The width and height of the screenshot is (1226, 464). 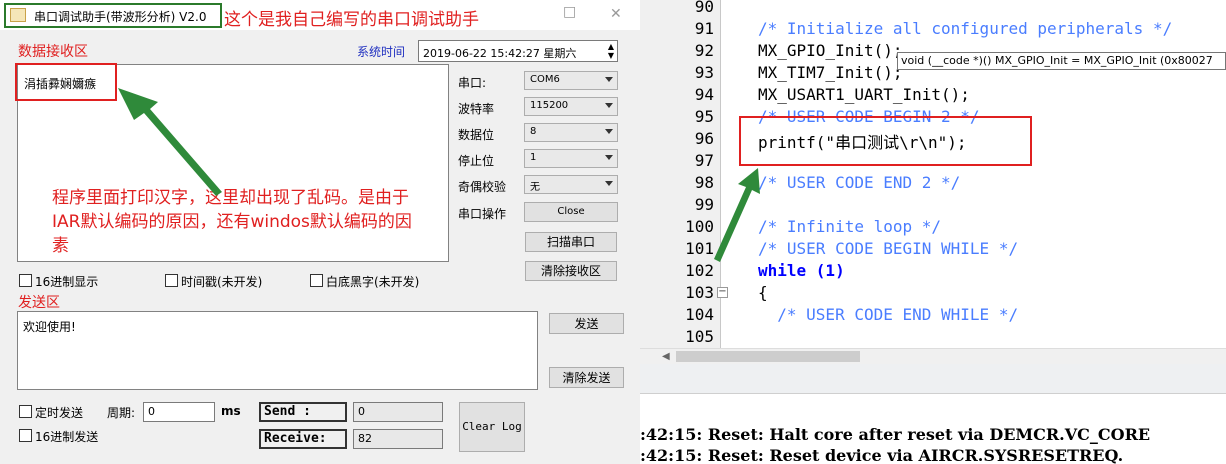 I want to click on arrow-to-garbled-text, so click(x=170, y=142).